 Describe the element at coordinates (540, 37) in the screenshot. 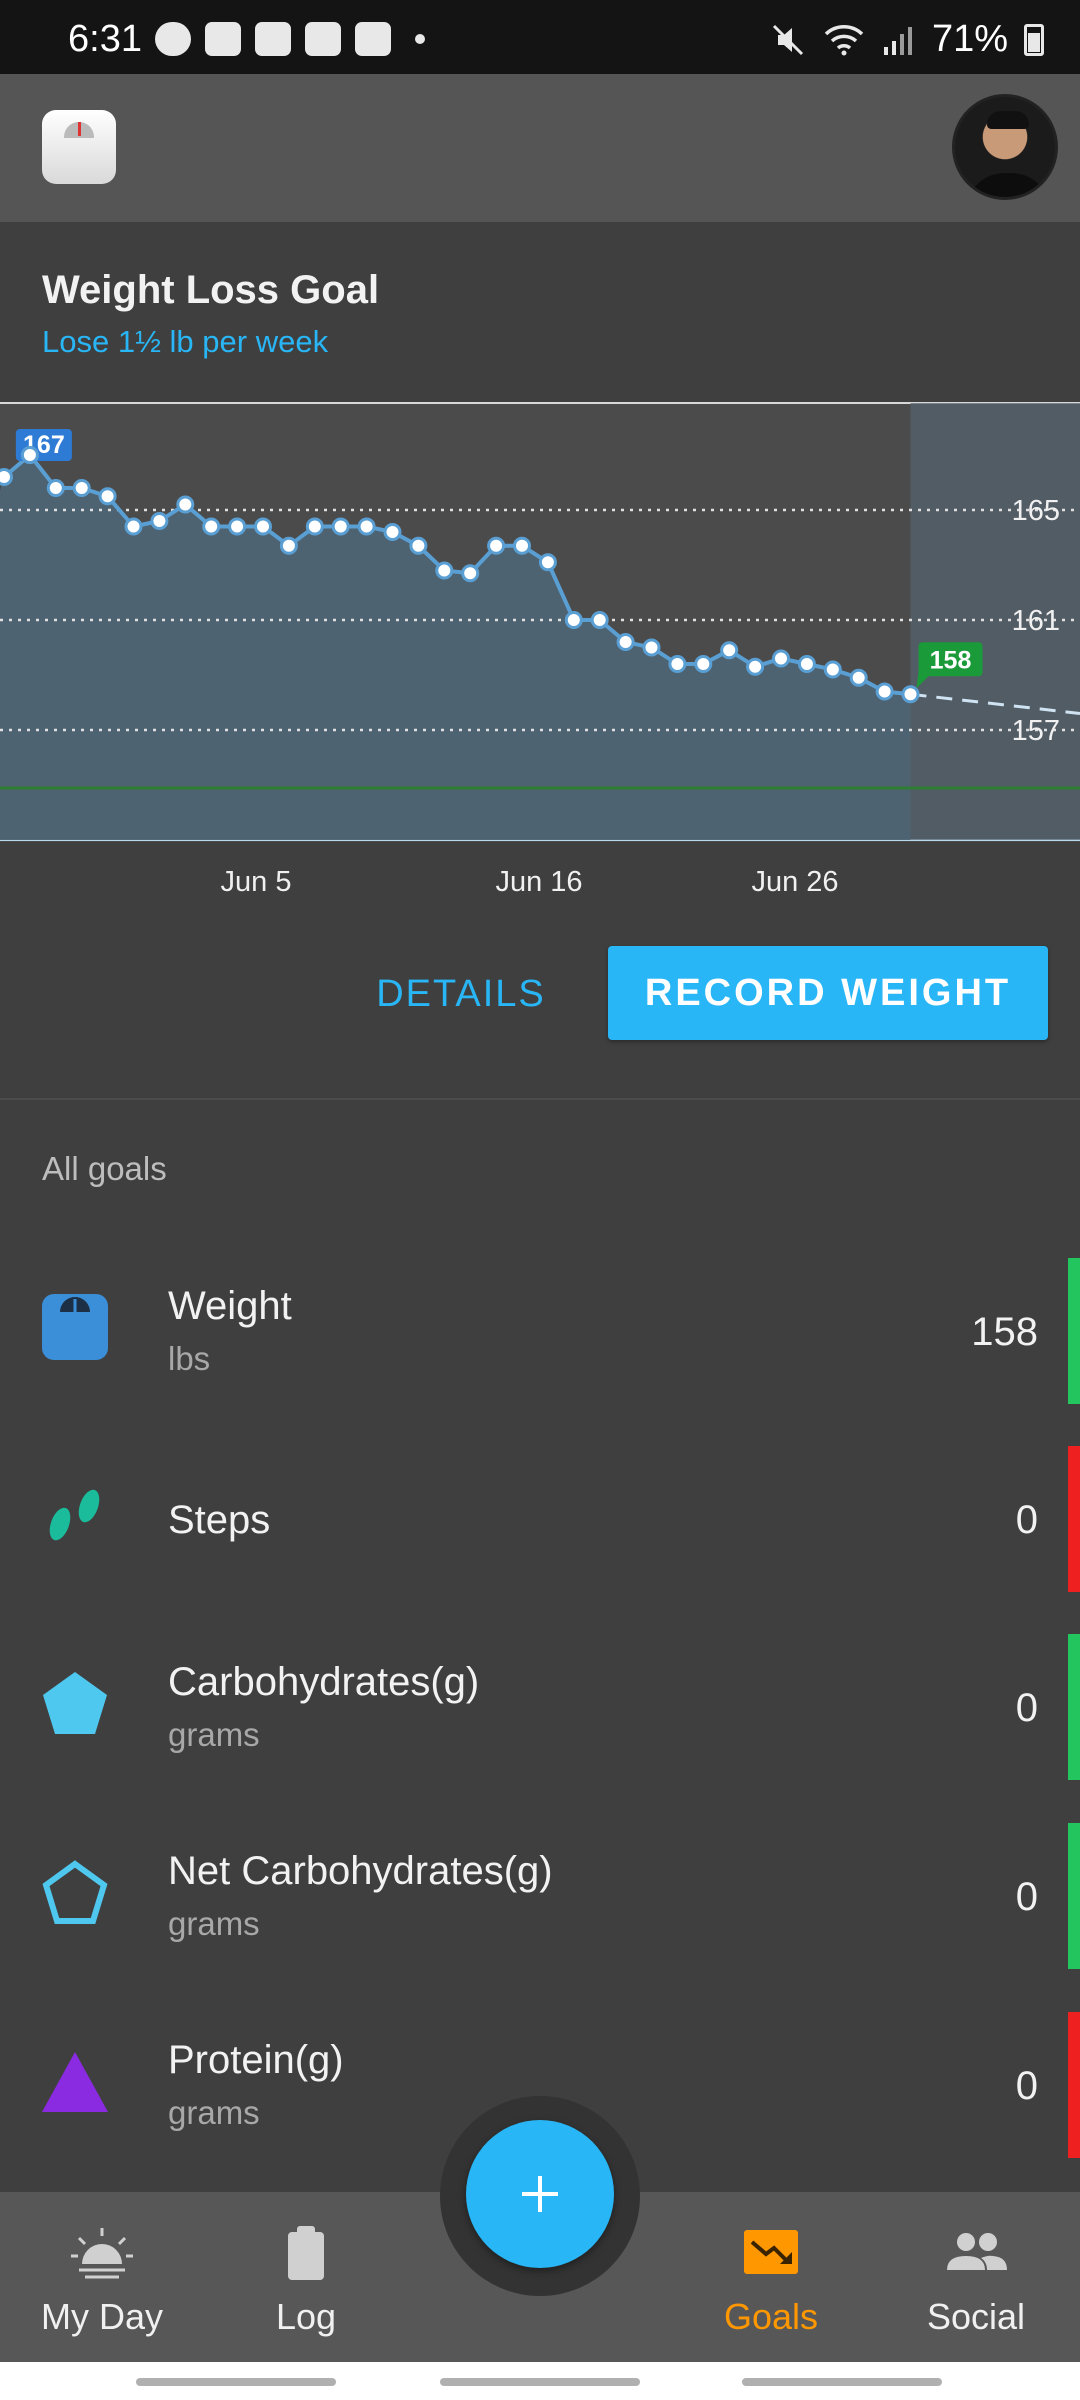

I see `status-bar: 6:31 71%` at that location.